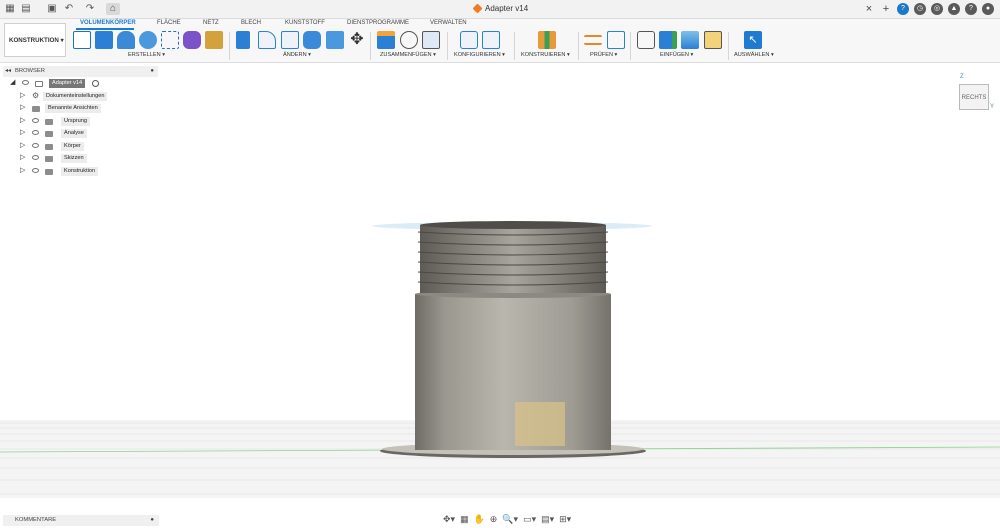 The image size is (1000, 528). I want to click on navigation-bar: ✥▾ ▦ ✋ ⊕ 🔍▾ ▭▾ ▤▾ ⊞▾, so click(507, 519).